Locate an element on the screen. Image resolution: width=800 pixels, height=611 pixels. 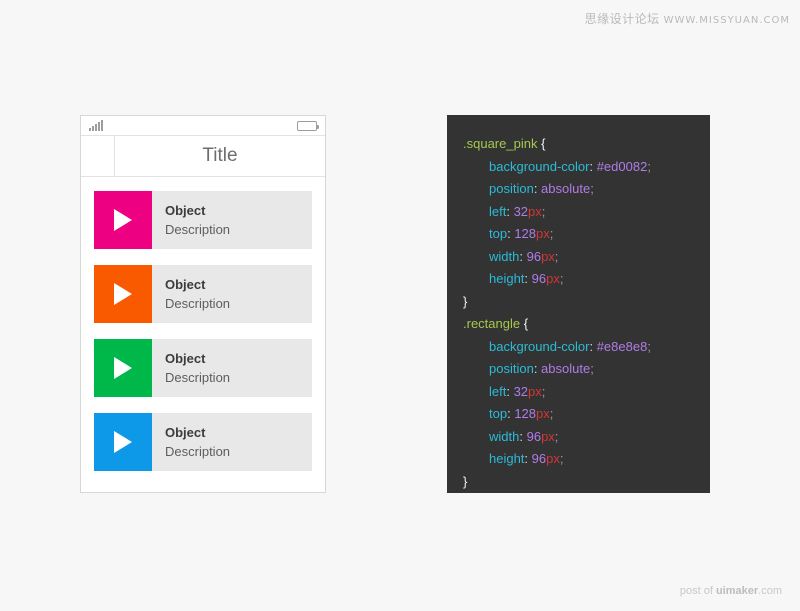
page-title: Title is located at coordinates (220, 156).